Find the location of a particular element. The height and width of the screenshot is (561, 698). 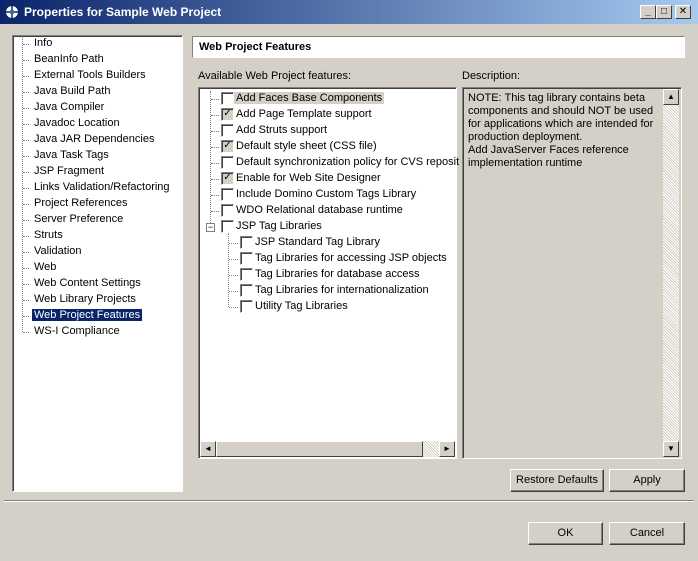

nav-item: Java JAR Dependencies is located at coordinates (94, 140).